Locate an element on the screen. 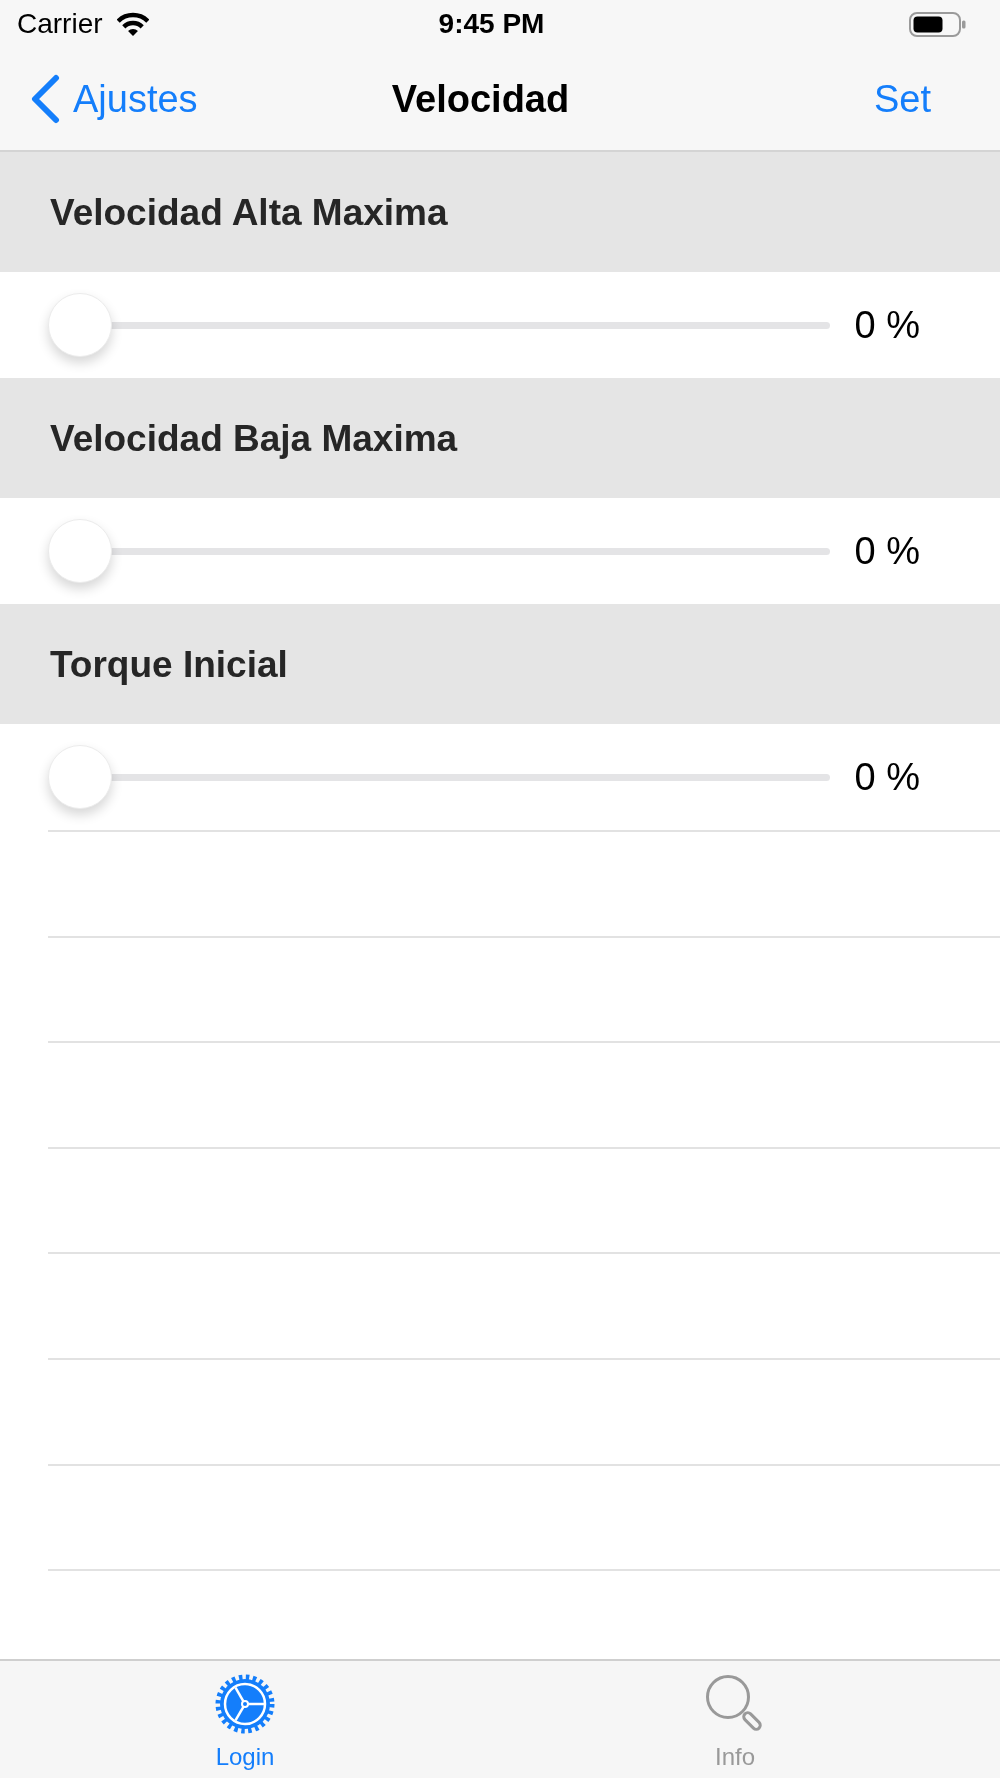 This screenshot has height=1778, width=1000. nav-title: Velocidad is located at coordinates (480, 99).